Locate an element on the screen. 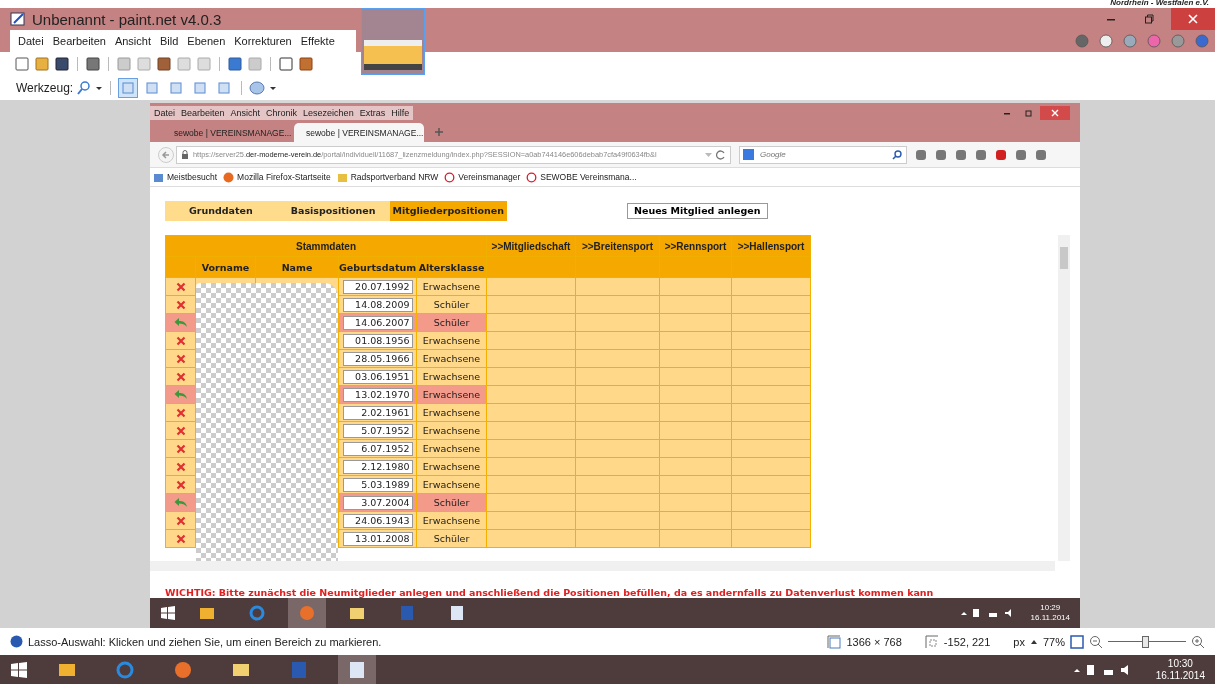 This screenshot has width=1215, height=684. section-header: >>Hallensport is located at coordinates (771, 246).